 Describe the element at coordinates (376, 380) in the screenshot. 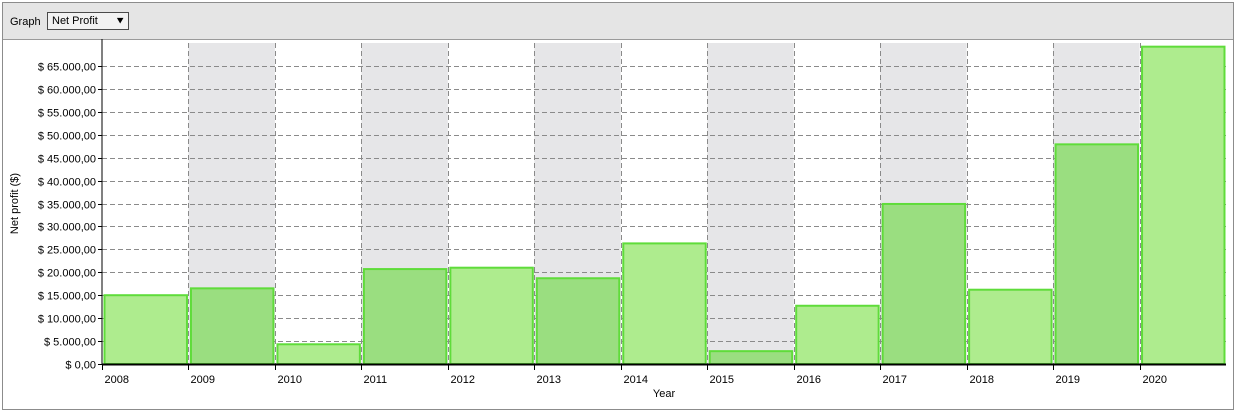

I see `x-tick-label: 2011` at that location.